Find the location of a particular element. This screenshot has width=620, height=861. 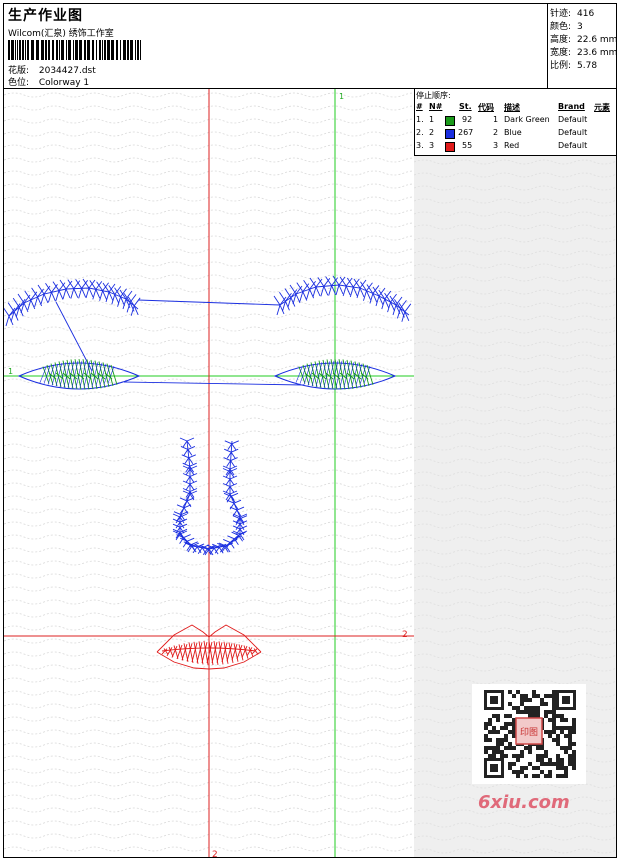

col-element: 元素 is located at coordinates (602, 107).